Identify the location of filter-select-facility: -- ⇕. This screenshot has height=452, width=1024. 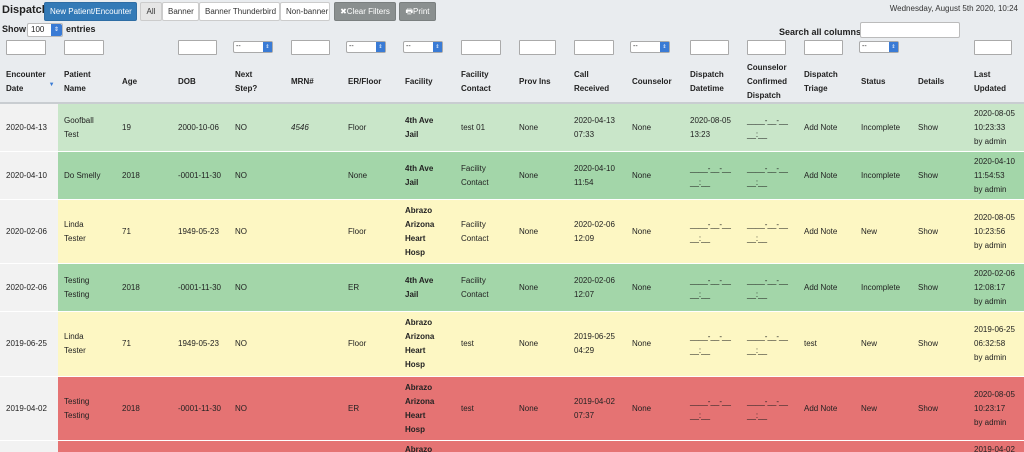
(423, 47).